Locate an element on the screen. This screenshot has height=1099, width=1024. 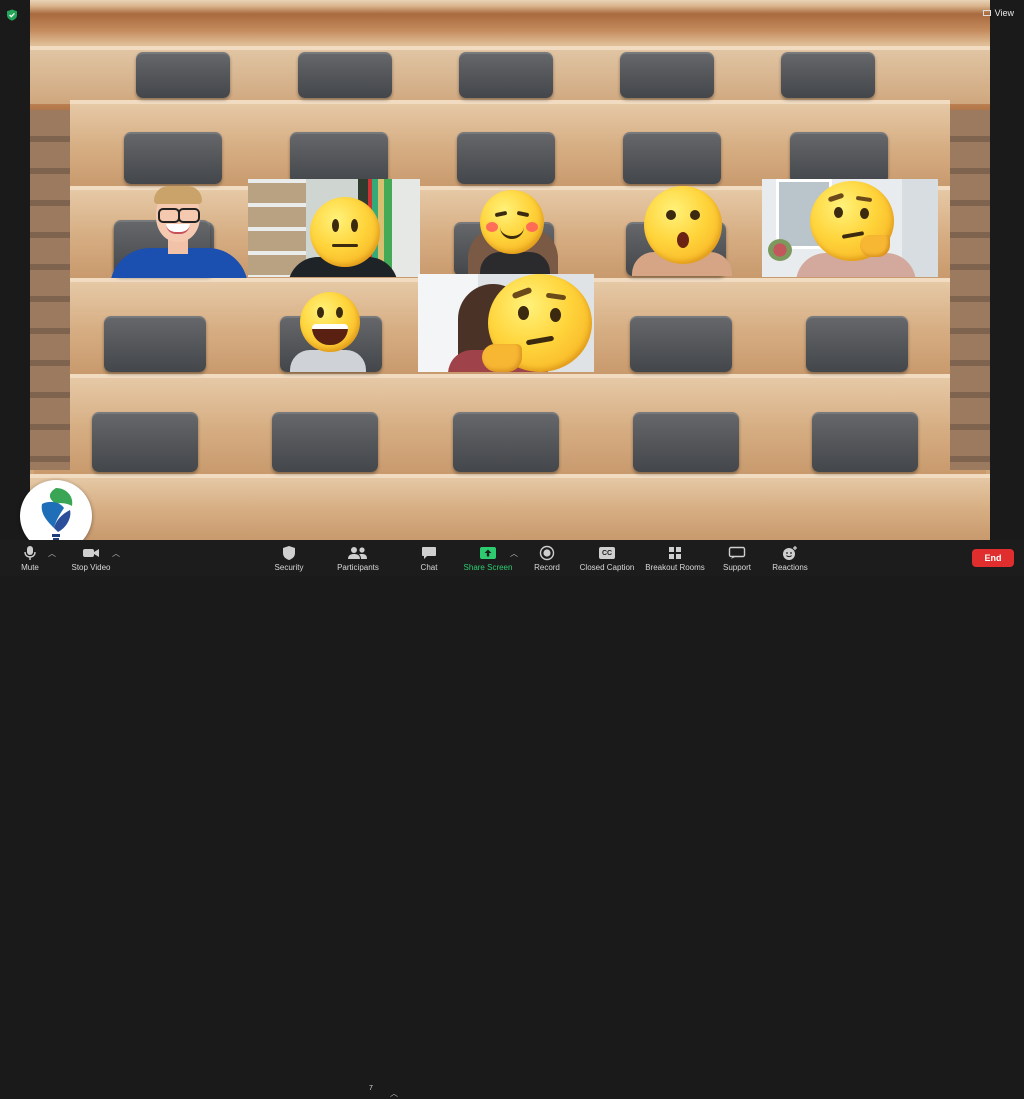
record-icon is located at coordinates (547, 553).